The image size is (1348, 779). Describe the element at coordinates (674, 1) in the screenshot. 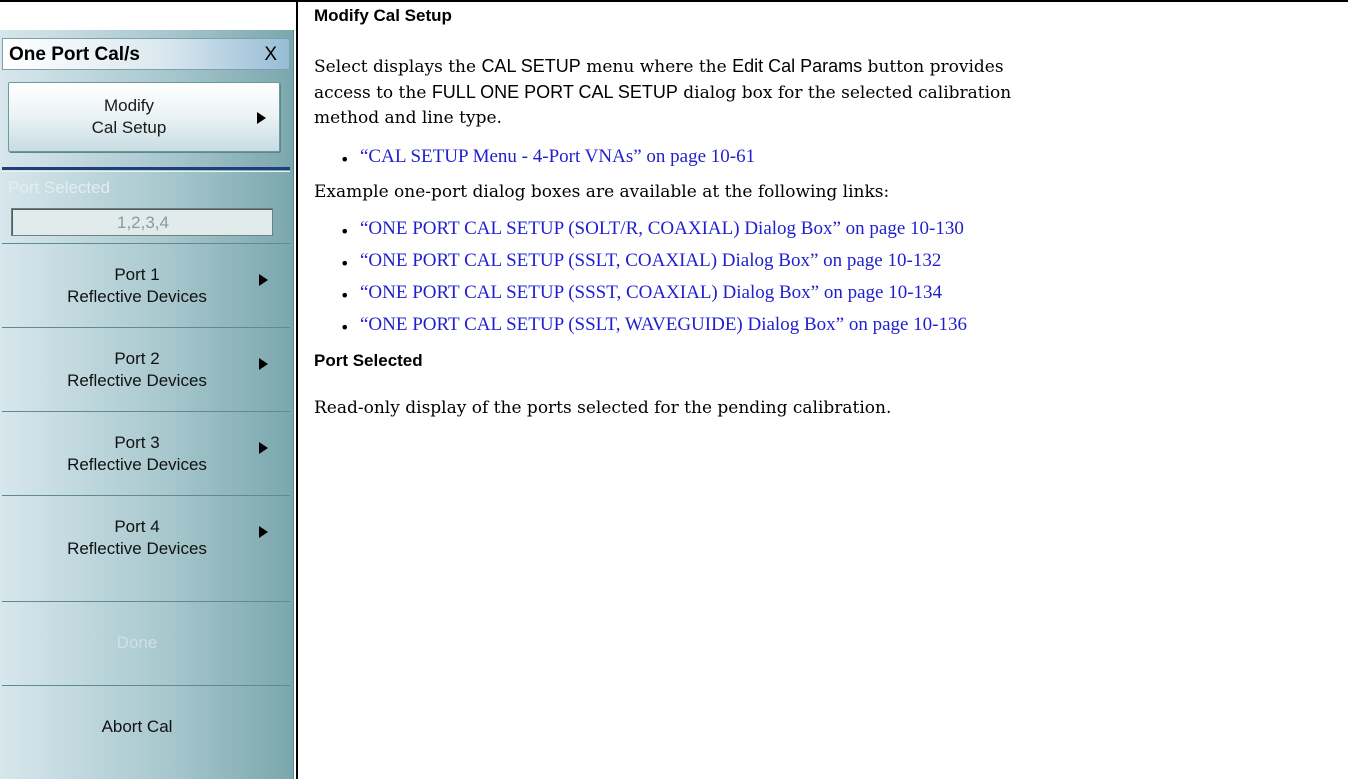

I see `top-rule` at that location.